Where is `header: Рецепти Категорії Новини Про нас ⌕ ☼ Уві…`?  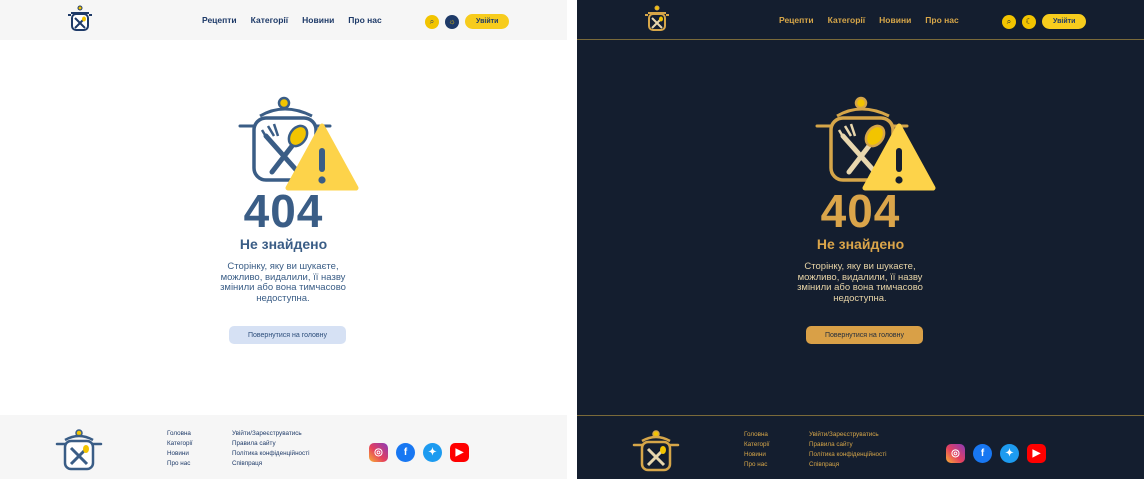
header: Рецепти Категорії Новини Про нас ⌕ ☼ Уві… is located at coordinates (283, 20).